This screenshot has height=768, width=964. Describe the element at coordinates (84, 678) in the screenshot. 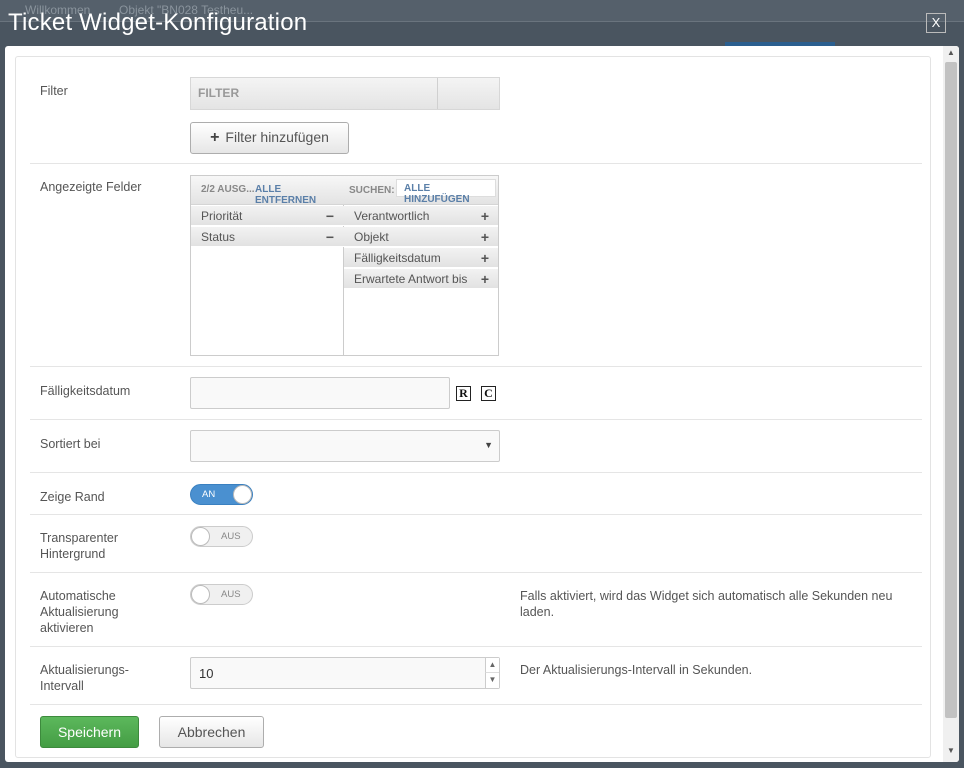

I see `refresh-interval-label: Aktualisierungs-Intervall` at that location.